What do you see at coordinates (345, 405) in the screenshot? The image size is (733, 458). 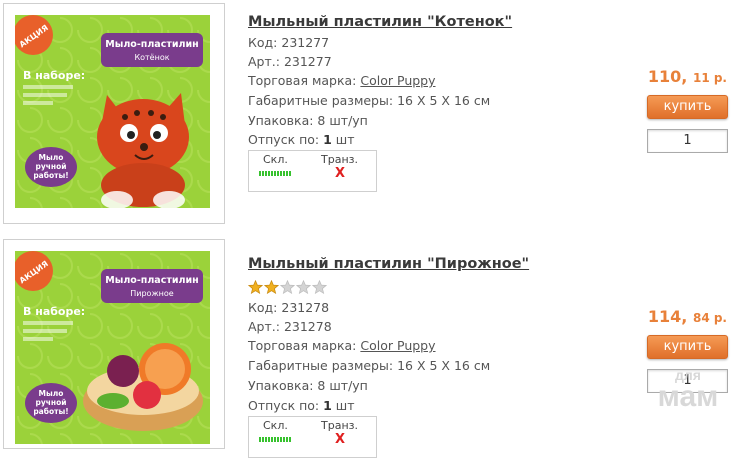 I see `release-unit: шт` at bounding box center [345, 405].